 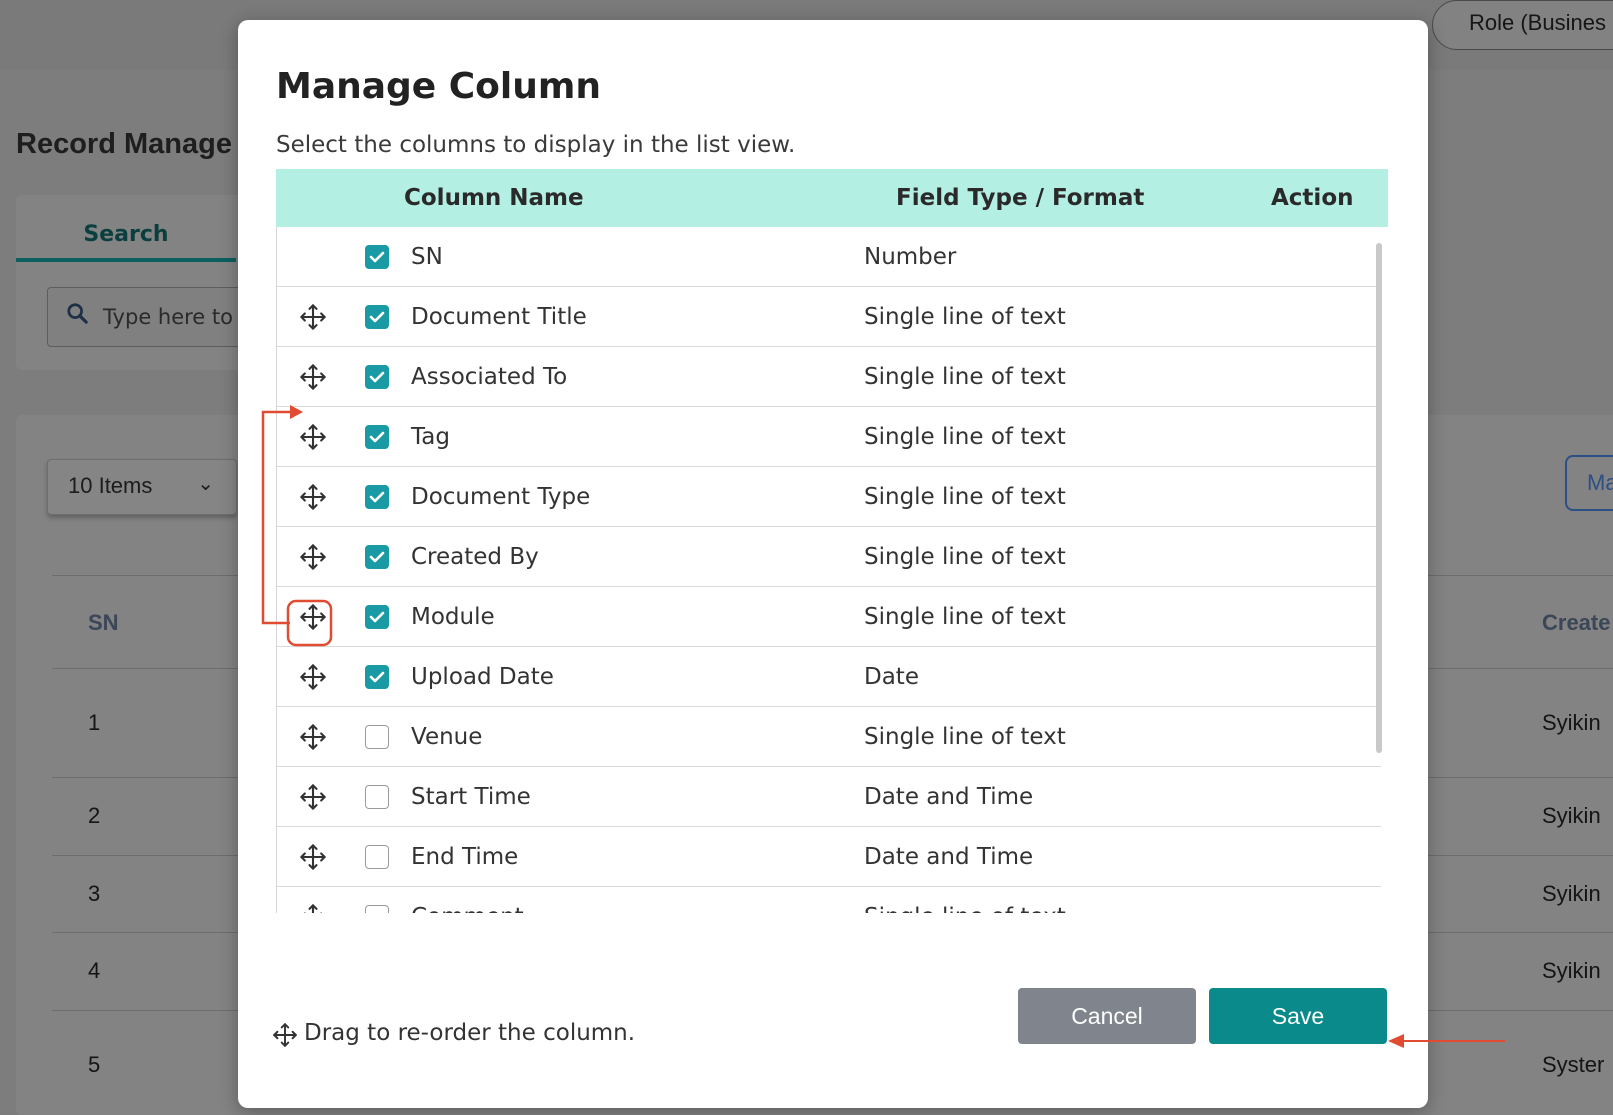 What do you see at coordinates (489, 377) in the screenshot?
I see `column-name: Associated To` at bounding box center [489, 377].